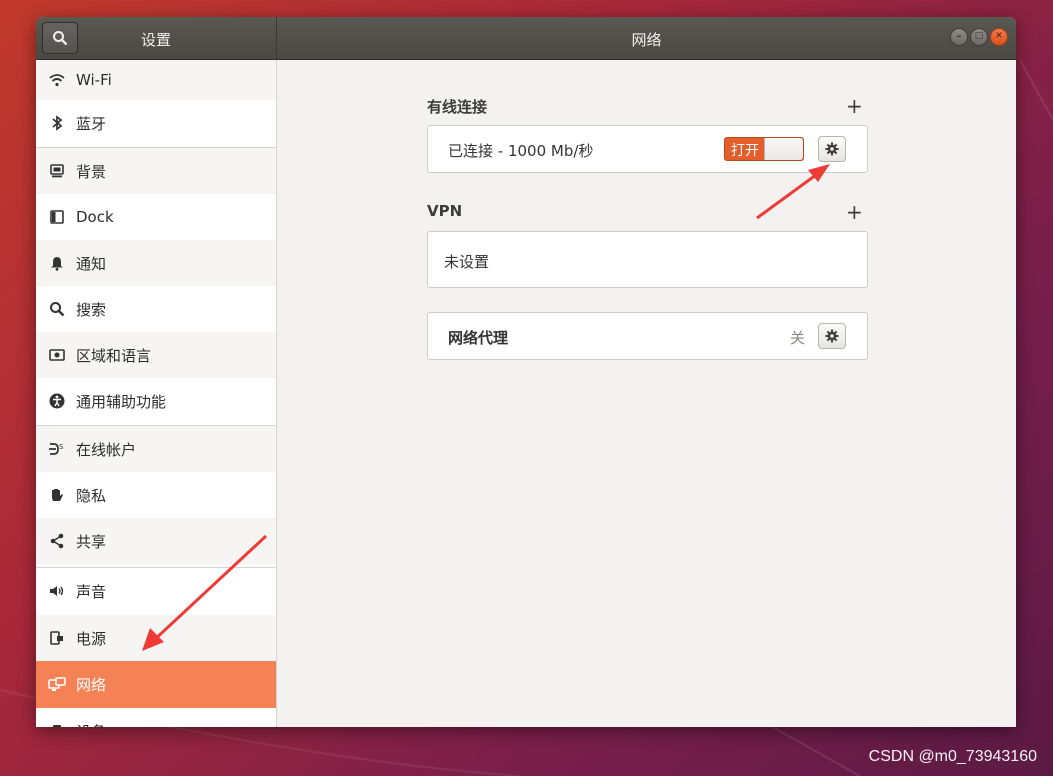  What do you see at coordinates (478, 338) in the screenshot?
I see `proxy-label: 网络代理` at bounding box center [478, 338].